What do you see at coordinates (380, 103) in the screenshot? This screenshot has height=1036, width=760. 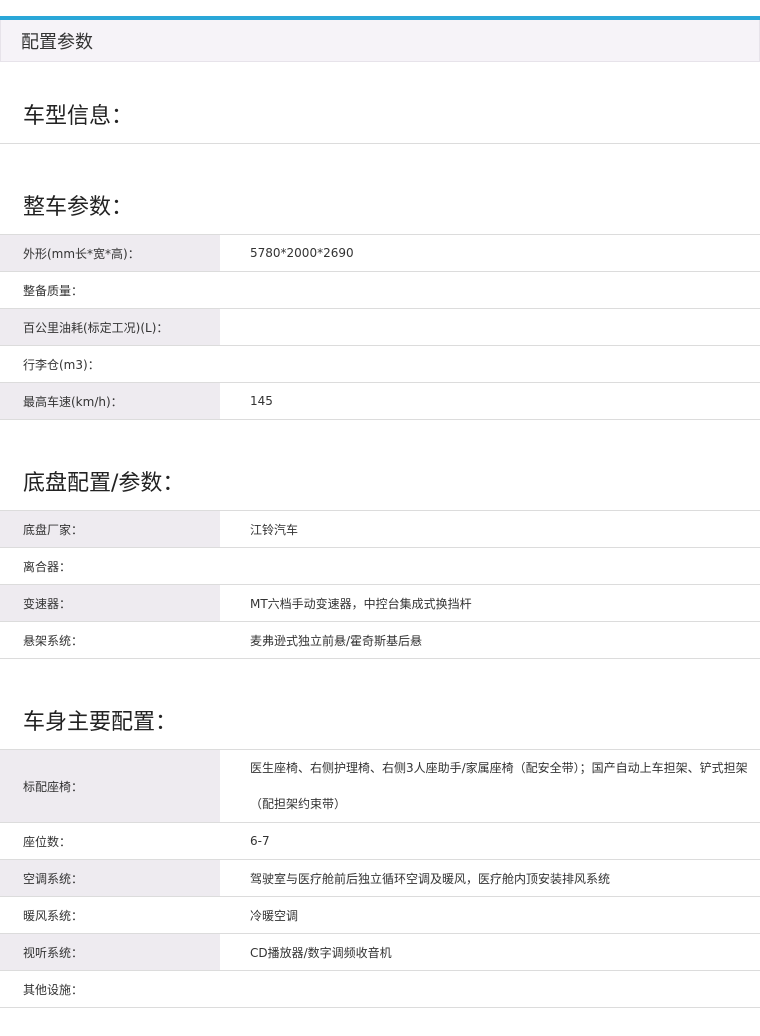 I see `section-title-vehicle-info: 车型信息：` at bounding box center [380, 103].